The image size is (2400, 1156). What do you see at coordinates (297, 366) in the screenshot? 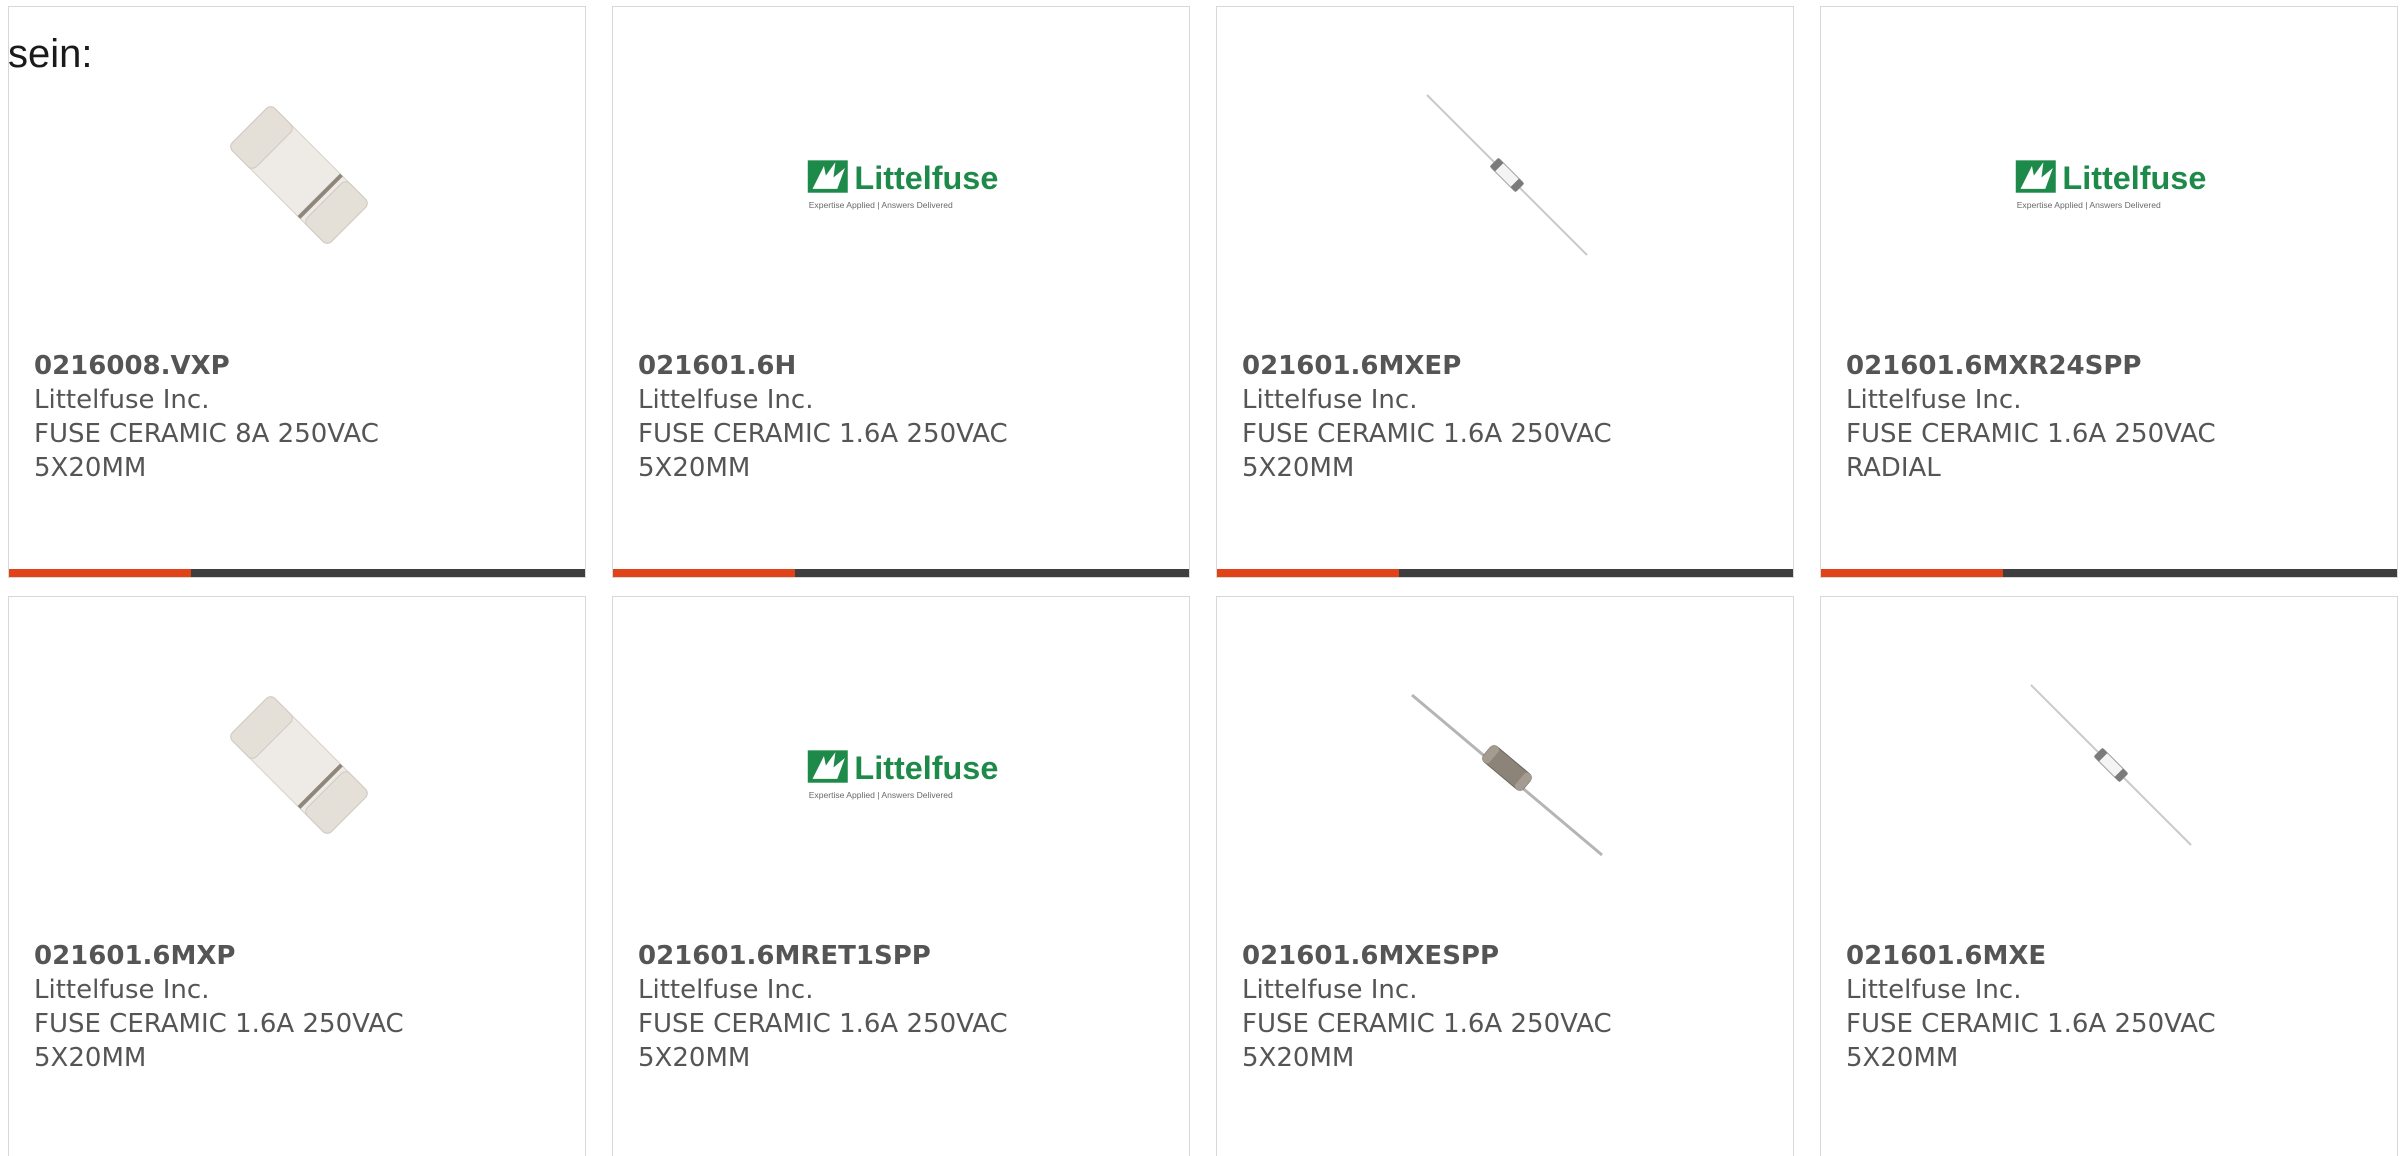
I see `part-number: 0216008.VXP` at bounding box center [297, 366].